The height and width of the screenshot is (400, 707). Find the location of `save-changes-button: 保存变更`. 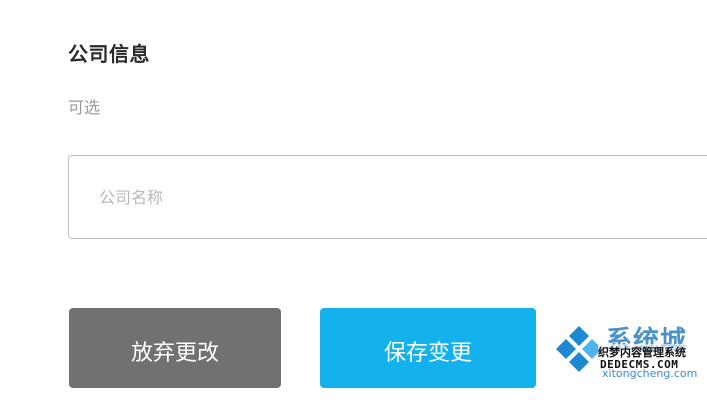

save-changes-button: 保存变更 is located at coordinates (428, 348).